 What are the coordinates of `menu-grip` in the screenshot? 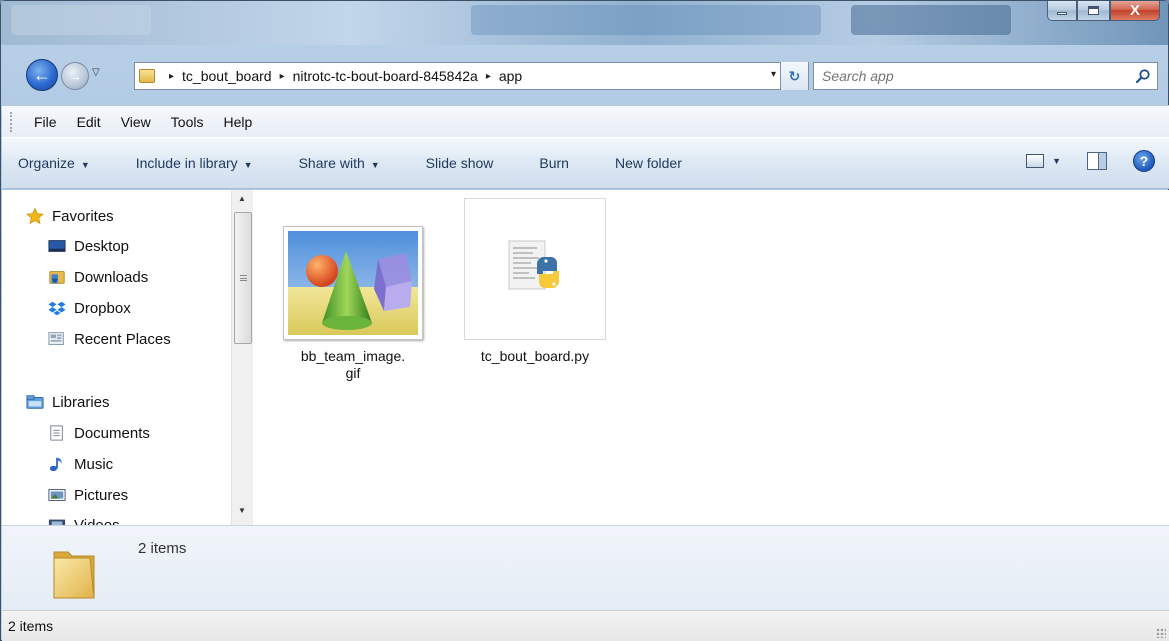 It's located at (11, 122).